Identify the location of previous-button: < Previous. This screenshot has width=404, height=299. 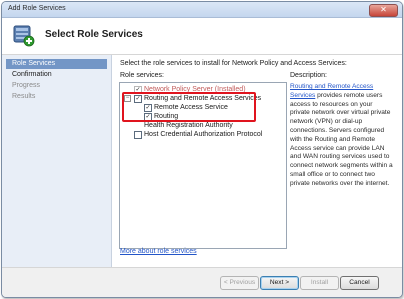
(239, 283).